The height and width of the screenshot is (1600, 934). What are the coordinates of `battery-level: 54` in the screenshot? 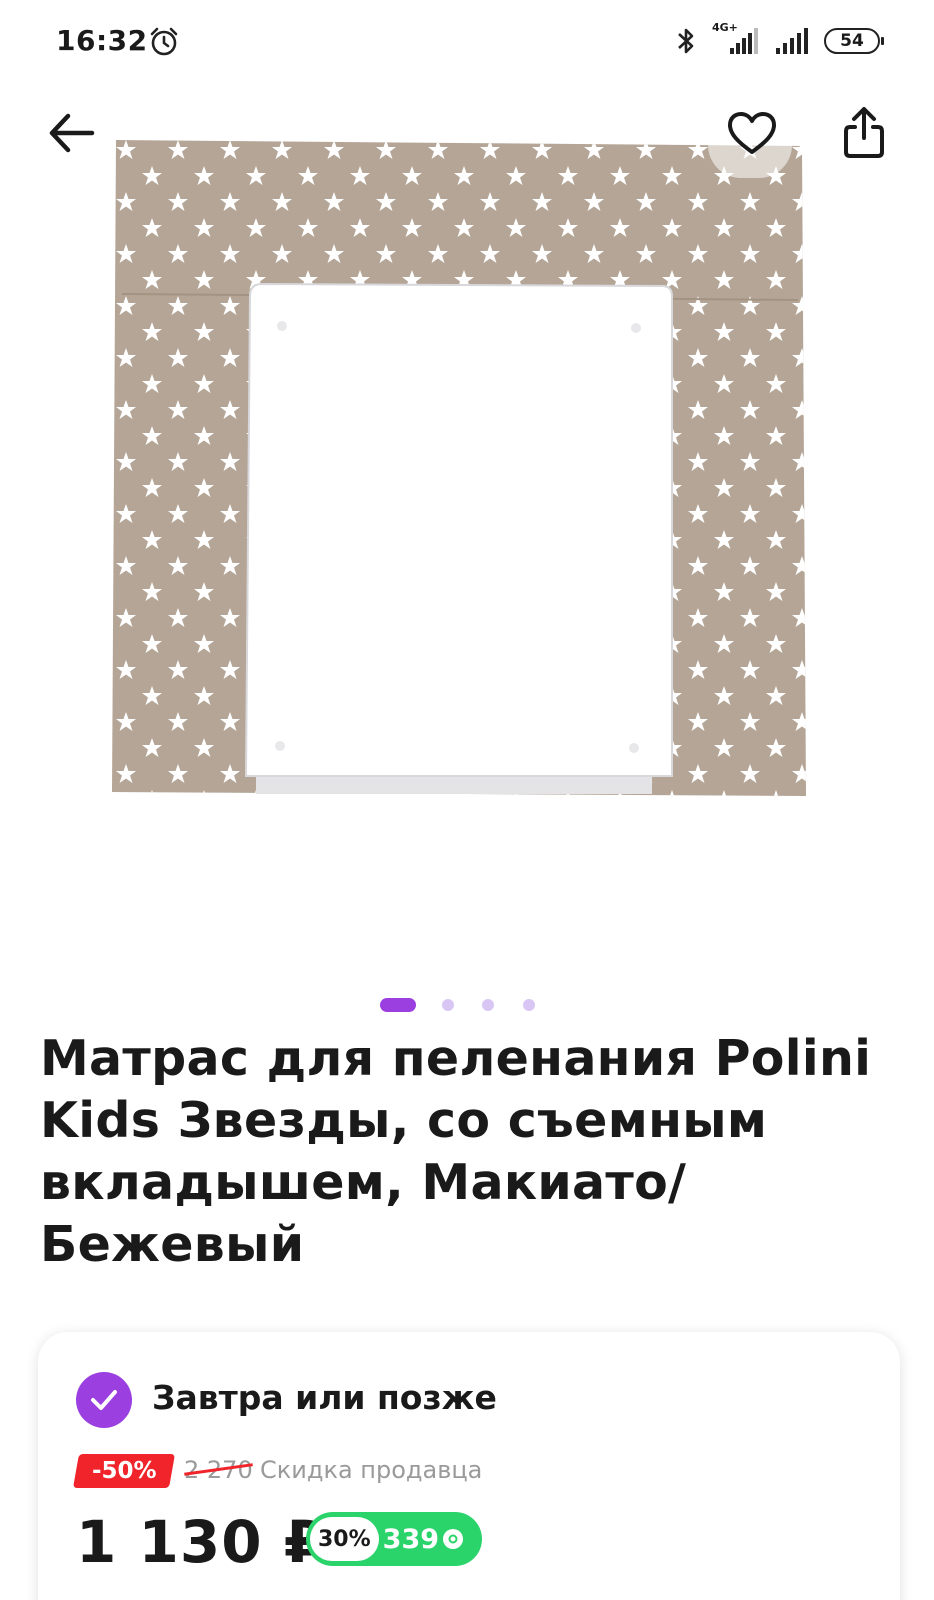 It's located at (852, 41).